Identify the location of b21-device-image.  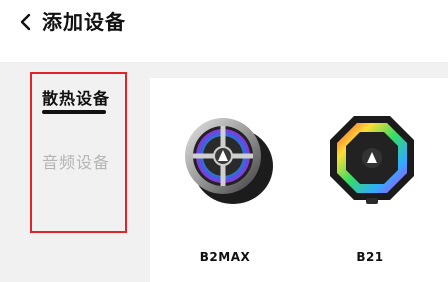
(372, 160).